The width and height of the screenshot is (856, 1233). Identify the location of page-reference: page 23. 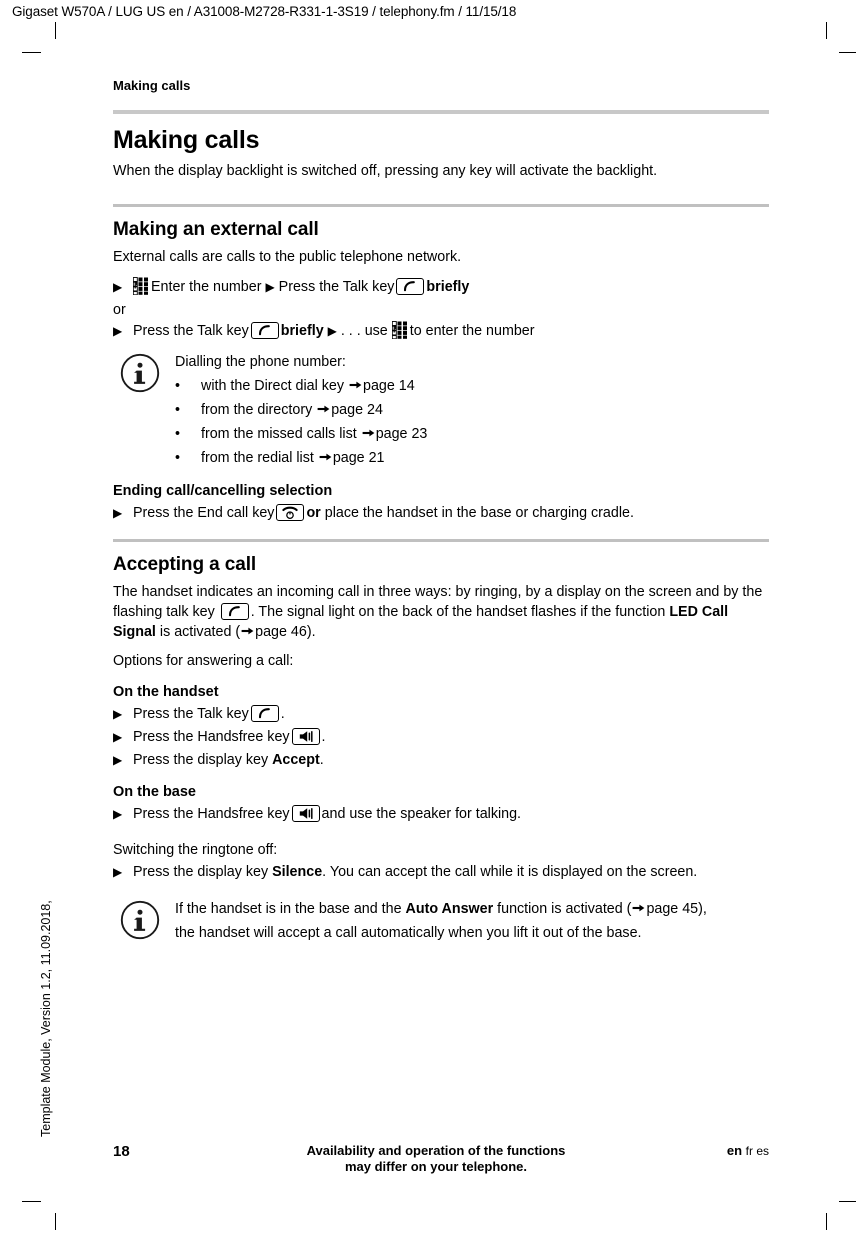
(401, 434).